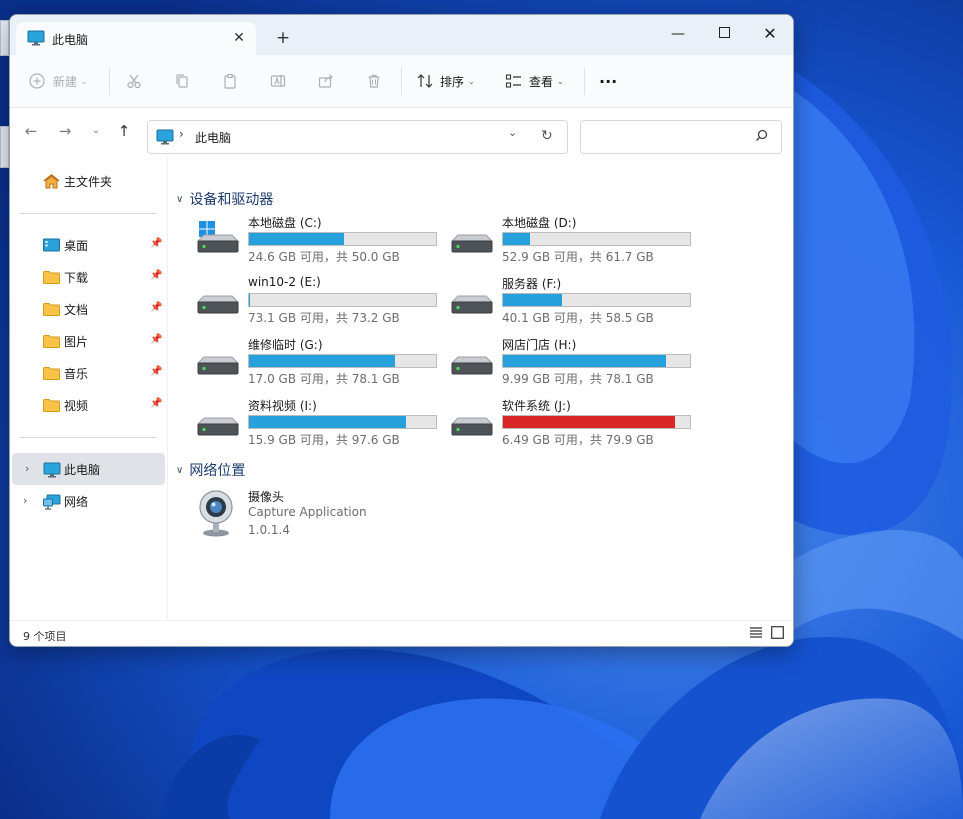 The width and height of the screenshot is (963, 819). What do you see at coordinates (51, 183) in the screenshot?
I see `home-icon` at bounding box center [51, 183].